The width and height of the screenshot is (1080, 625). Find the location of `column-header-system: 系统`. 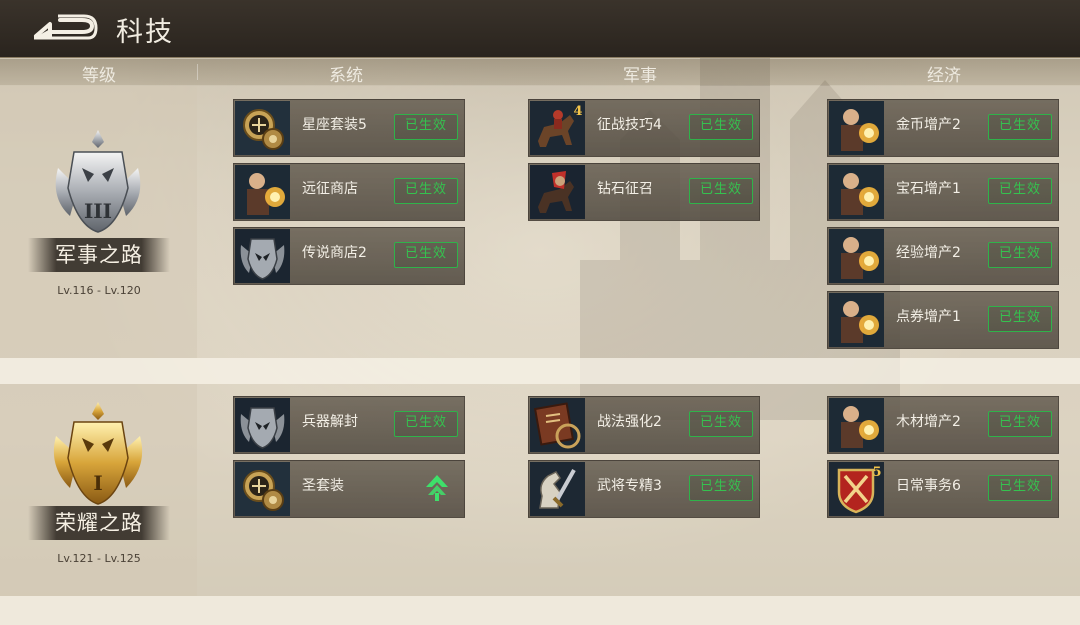

column-header-system: 系统 is located at coordinates (346, 76).